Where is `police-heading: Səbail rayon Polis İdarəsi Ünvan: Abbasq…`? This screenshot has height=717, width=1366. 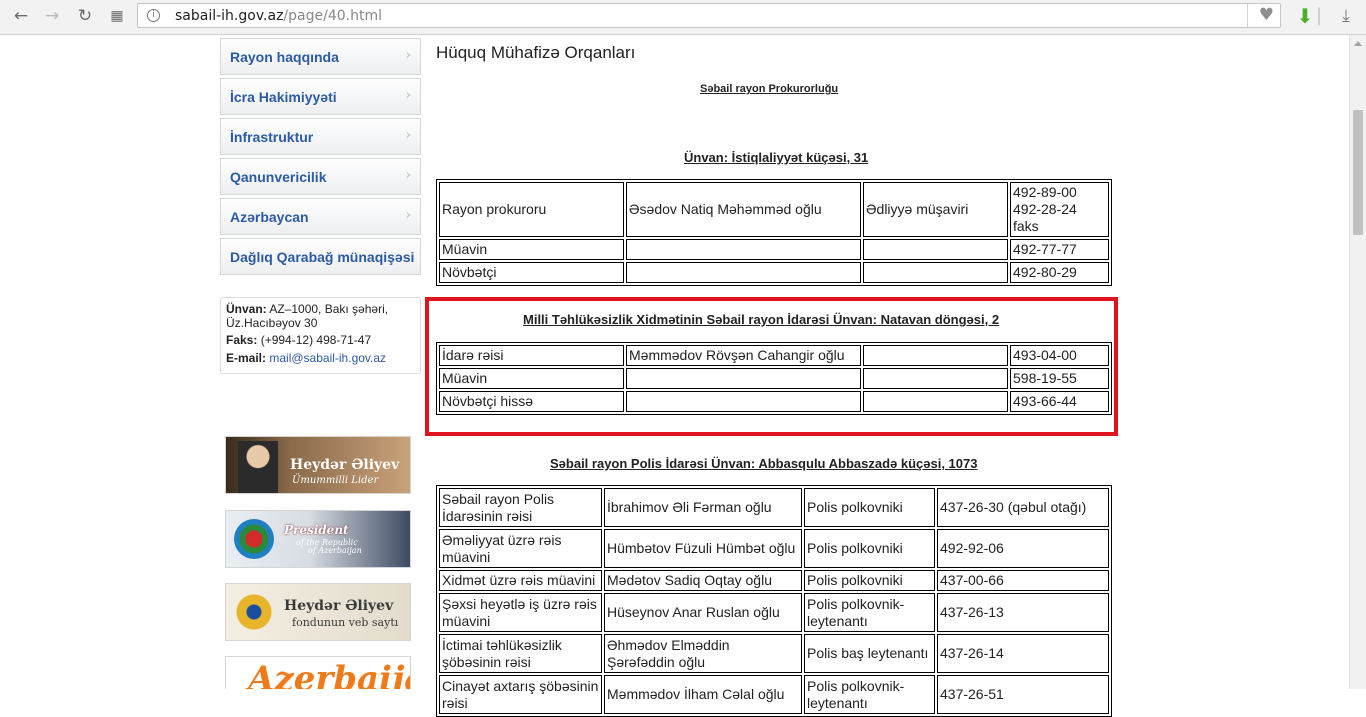 police-heading: Səbail rayon Polis İdarəsi Ünvan: Abbasq… is located at coordinates (763, 463).